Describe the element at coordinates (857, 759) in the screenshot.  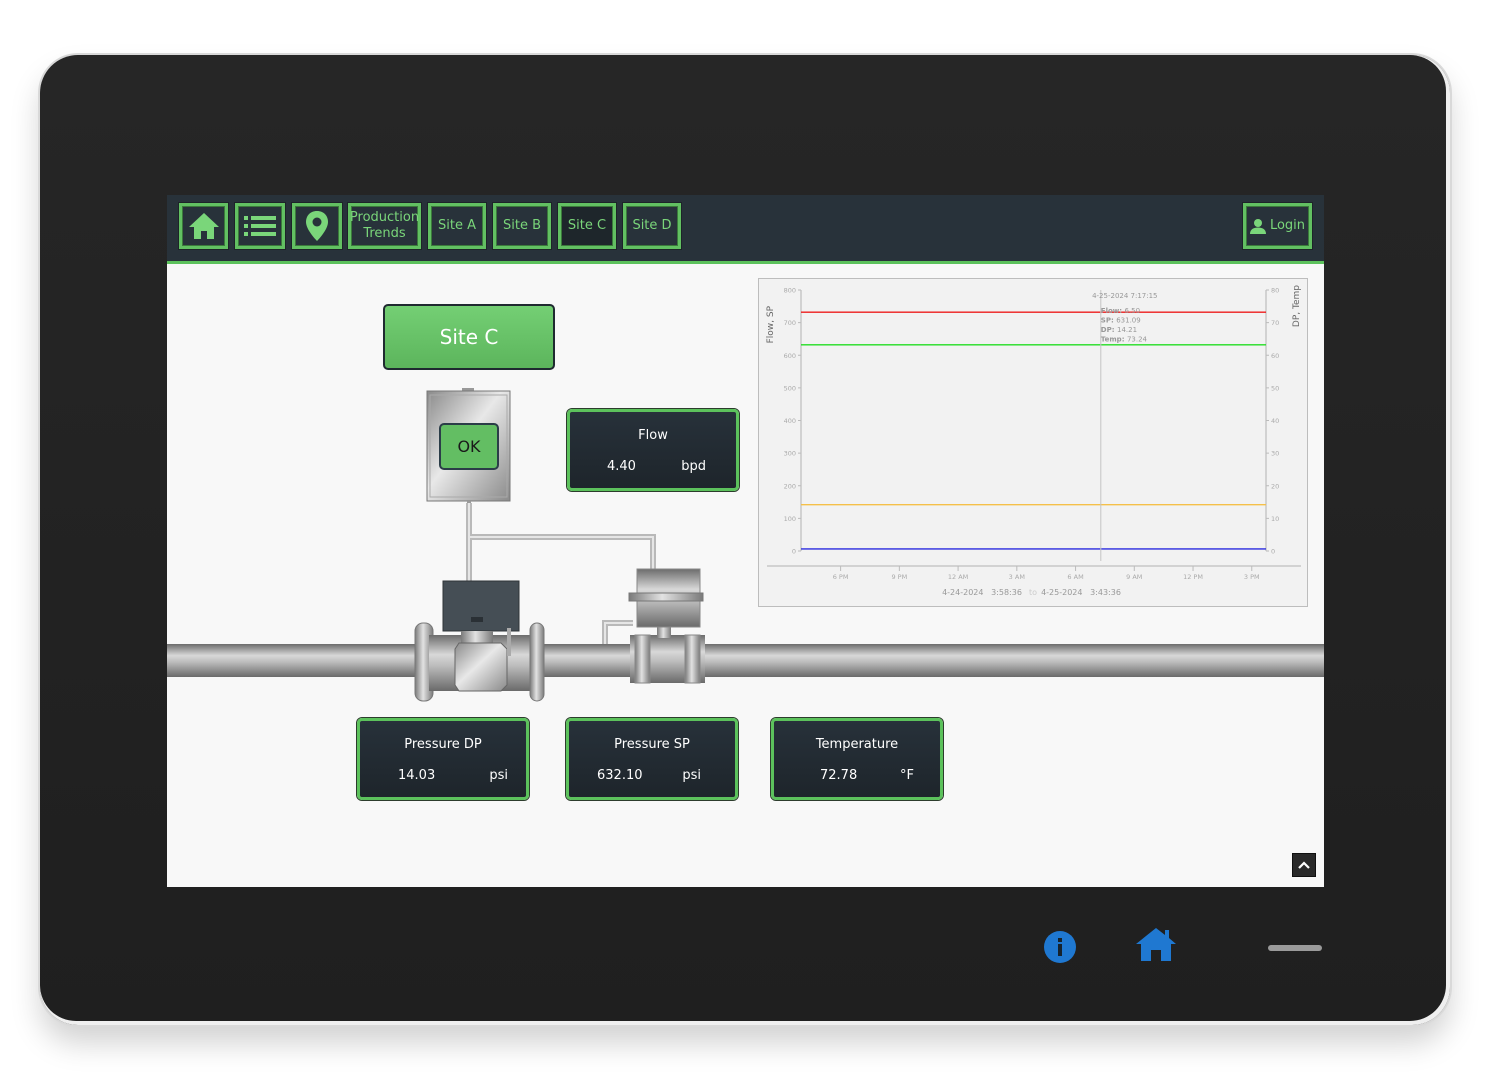
I see `temperature-panel: Temperature 72.78 °F` at that location.